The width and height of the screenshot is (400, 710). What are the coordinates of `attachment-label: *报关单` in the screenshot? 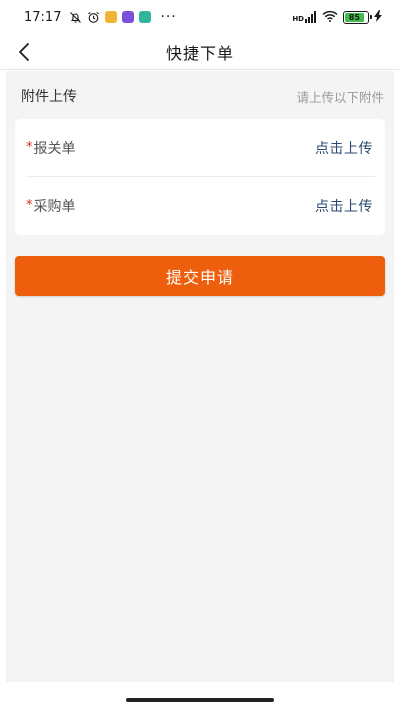 It's located at (51, 148).